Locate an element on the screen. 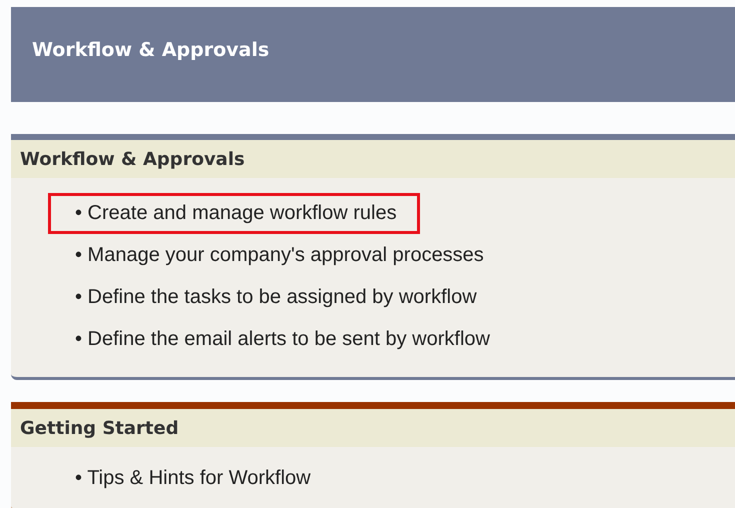  link: • Define the tasks to be assigned by workflow is located at coordinates (283, 297).